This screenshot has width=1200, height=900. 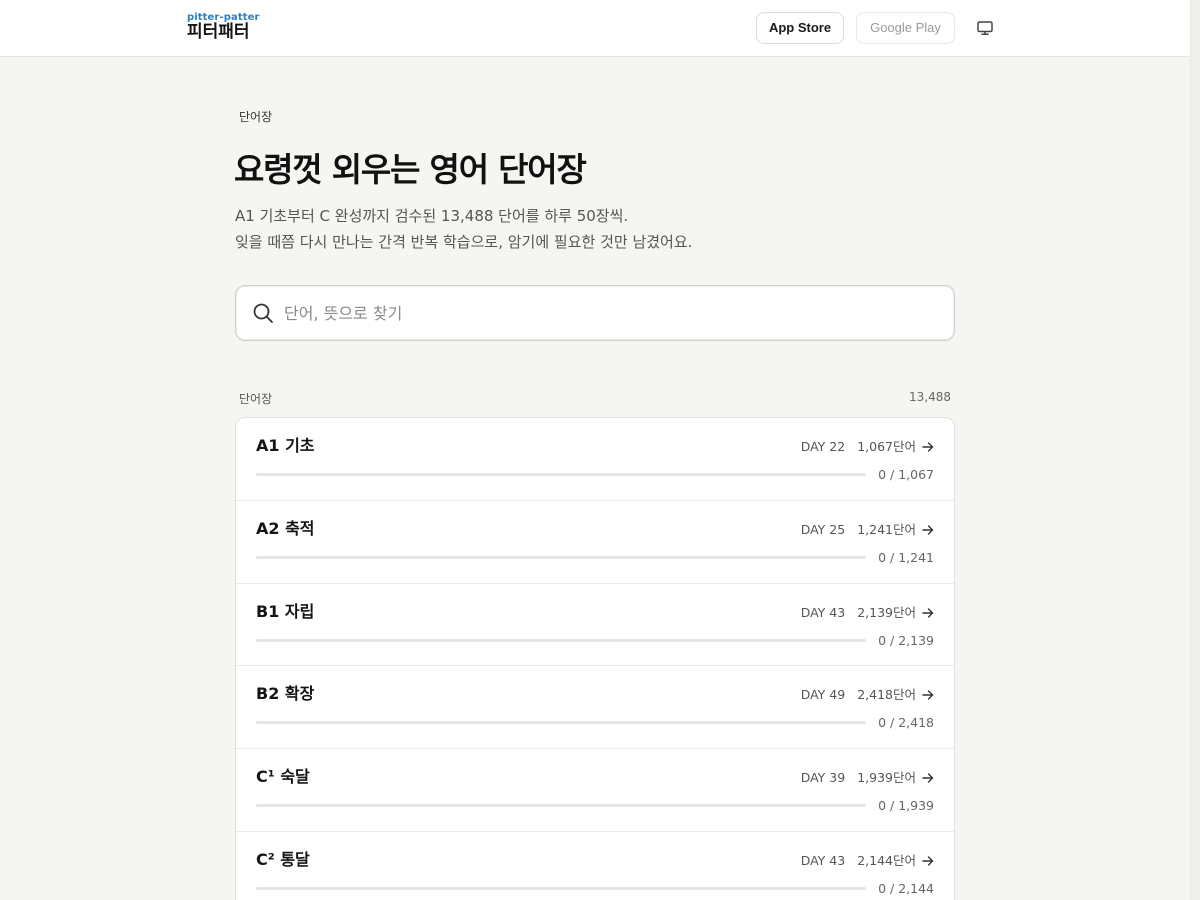 I want to click on search-input, so click(x=609, y=313).